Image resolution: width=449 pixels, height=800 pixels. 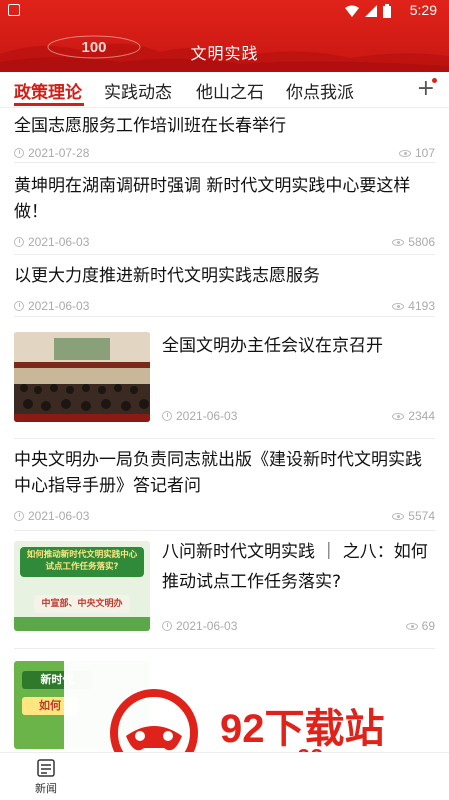 I want to click on bottom-navigation: 新闻, so click(x=224, y=776).